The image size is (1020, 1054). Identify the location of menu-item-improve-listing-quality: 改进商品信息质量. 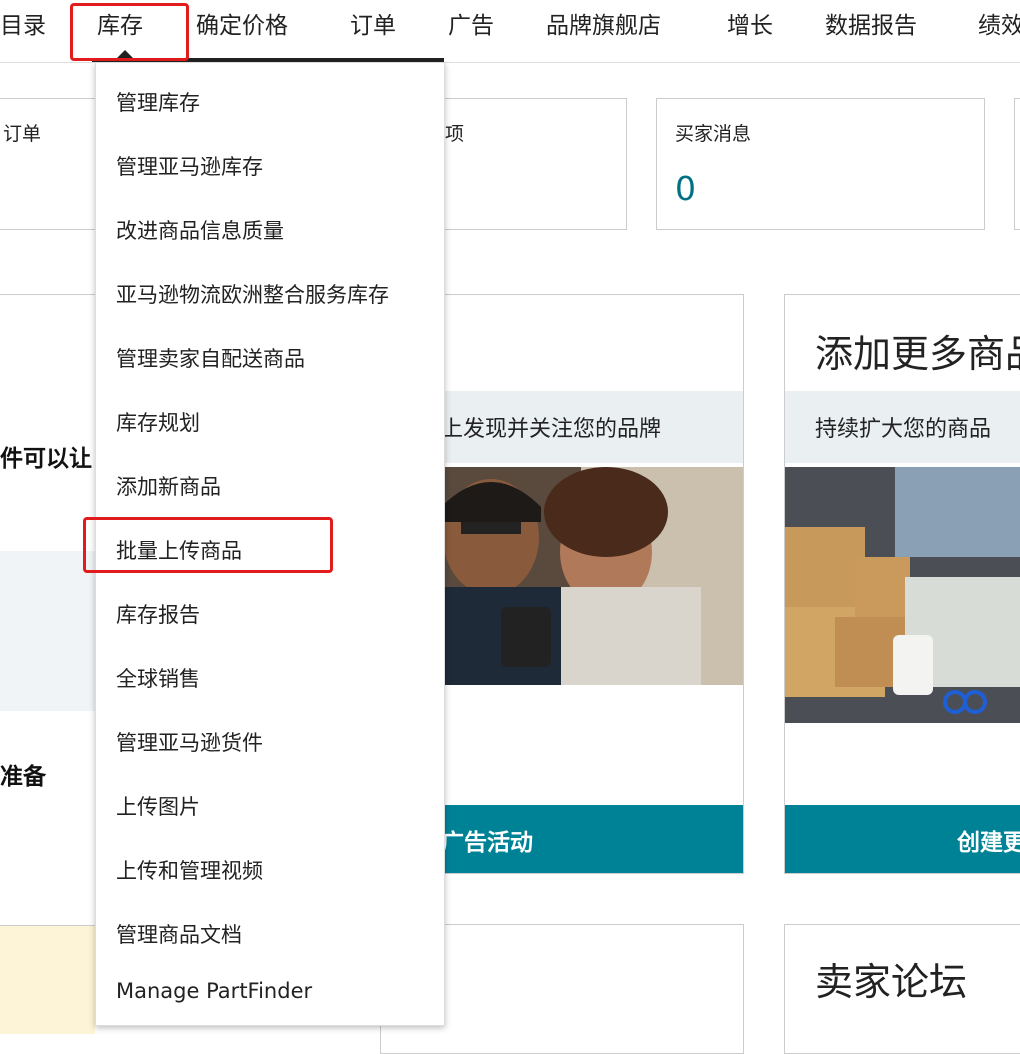
(200, 230).